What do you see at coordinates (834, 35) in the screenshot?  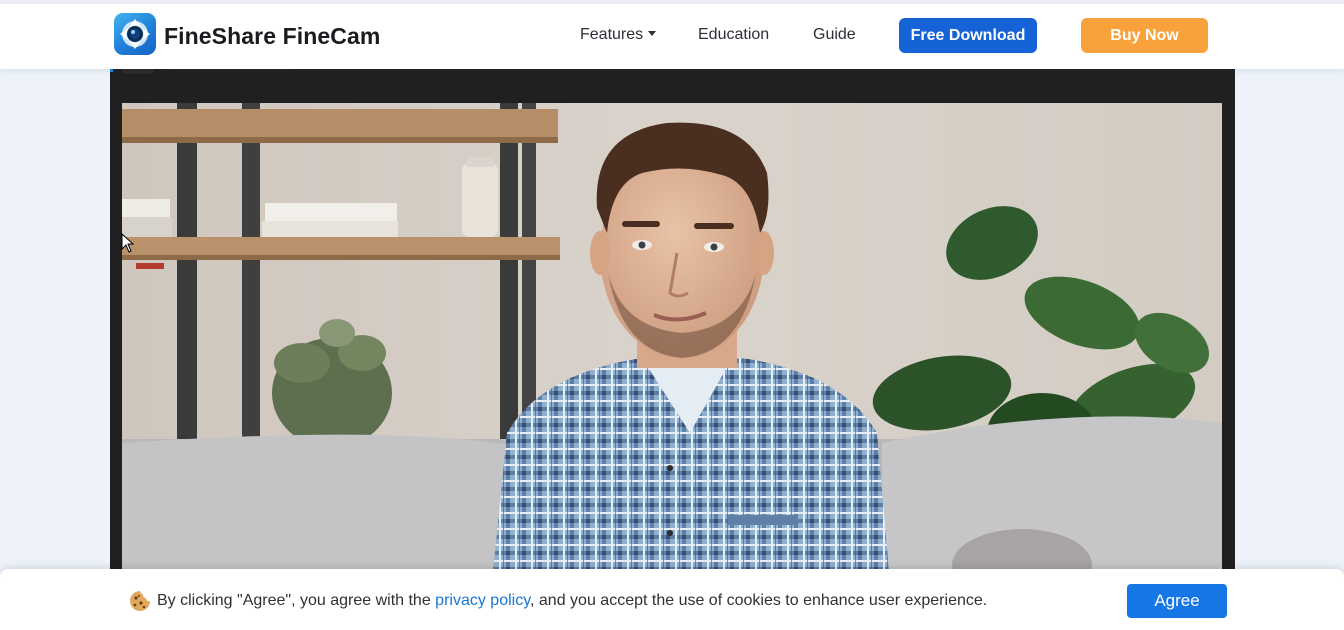 I see `nav-guide: Guide` at bounding box center [834, 35].